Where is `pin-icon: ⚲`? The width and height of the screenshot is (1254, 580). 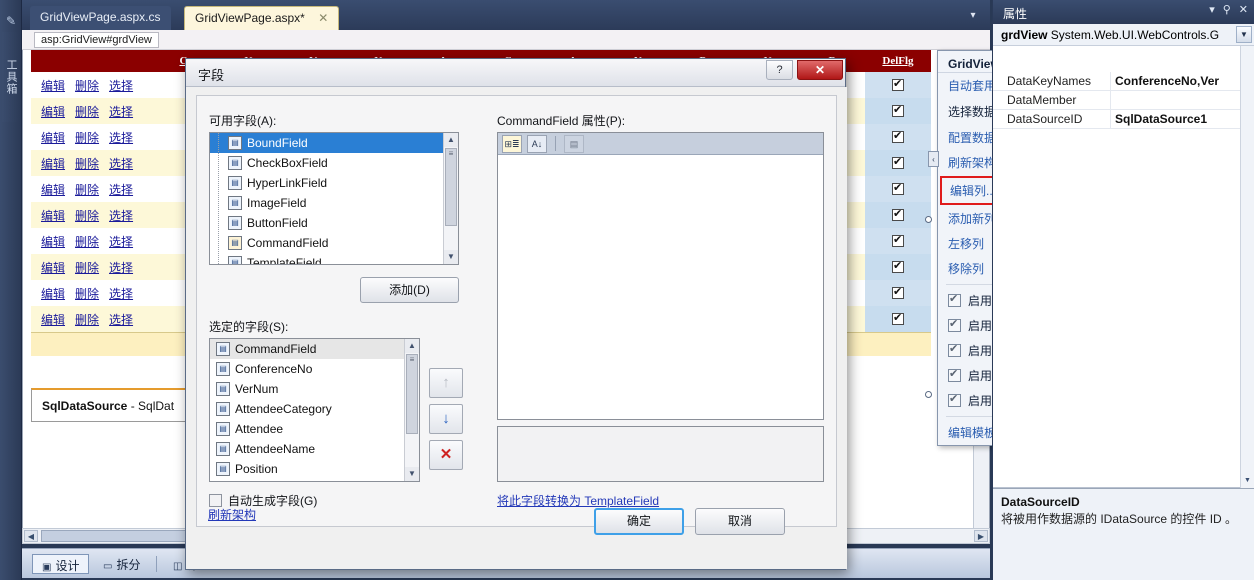 pin-icon: ⚲ is located at coordinates (1227, 10).